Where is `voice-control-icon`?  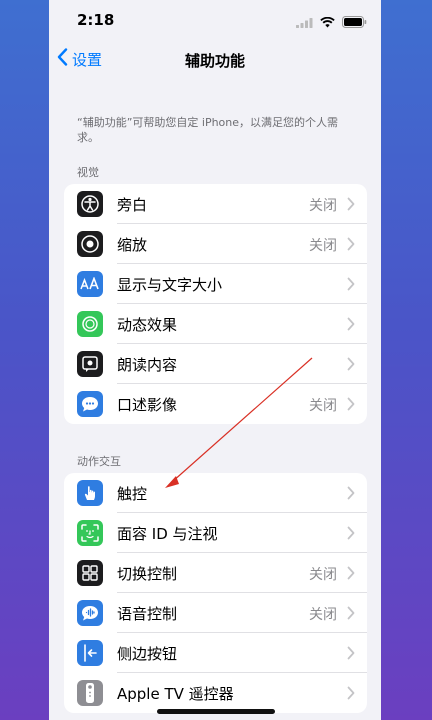 voice-control-icon is located at coordinates (90, 613).